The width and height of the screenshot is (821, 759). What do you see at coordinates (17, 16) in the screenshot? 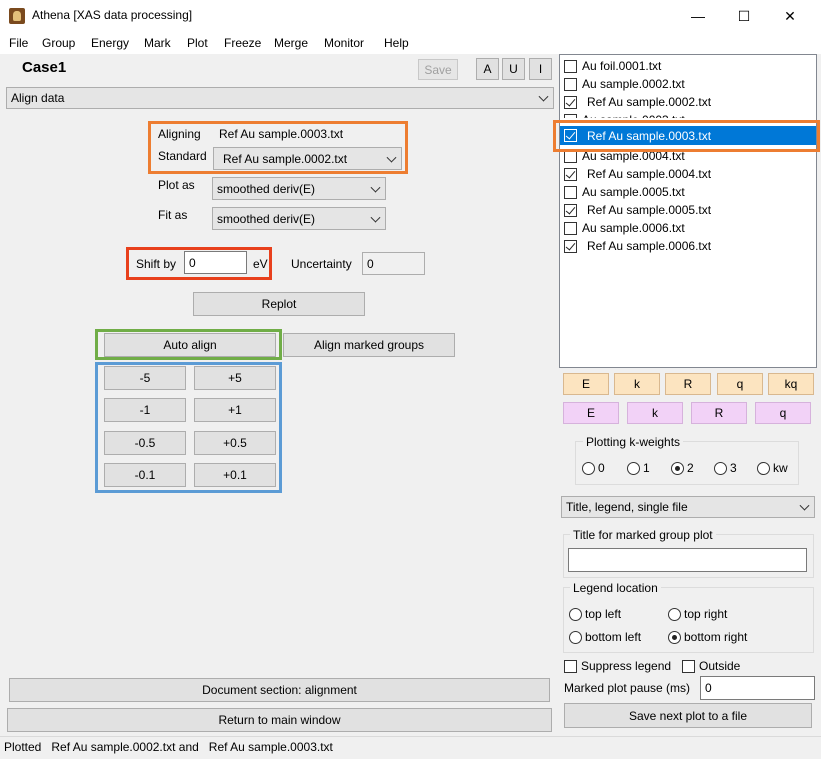
I see `athena-app-icon` at bounding box center [17, 16].